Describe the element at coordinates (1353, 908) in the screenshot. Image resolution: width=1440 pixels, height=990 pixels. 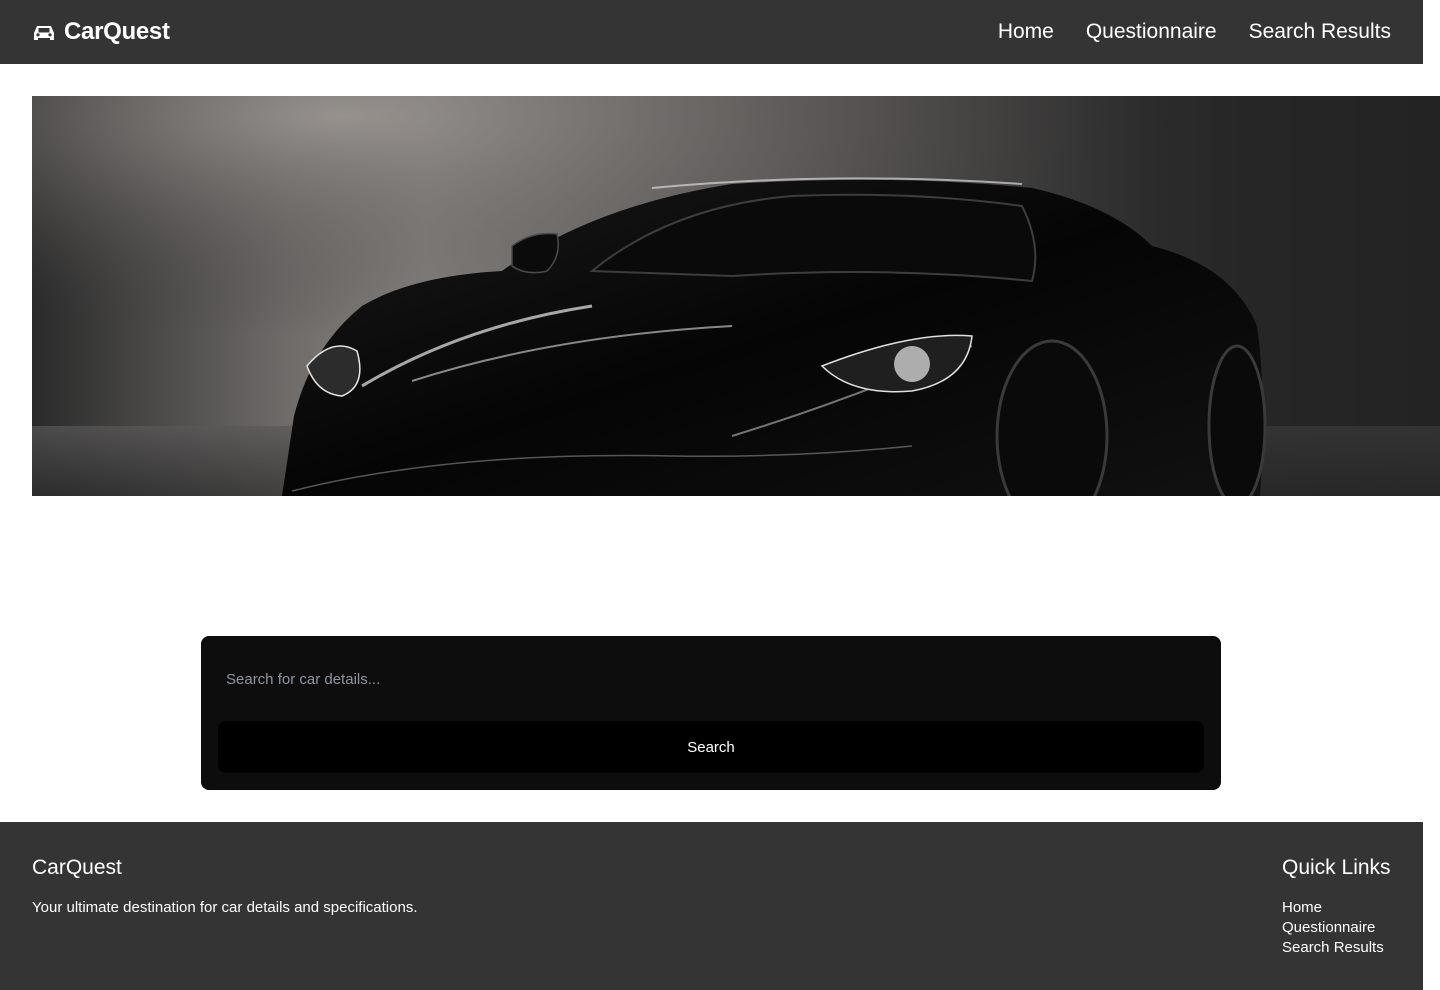
I see `quick-link-home: Home` at that location.